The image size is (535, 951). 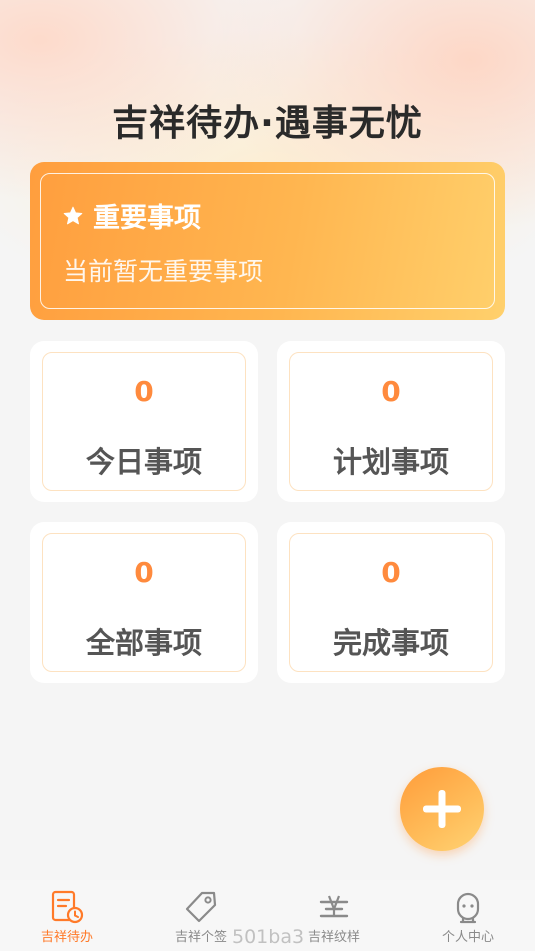 What do you see at coordinates (67, 907) in the screenshot?
I see `todo-clock-icon` at bounding box center [67, 907].